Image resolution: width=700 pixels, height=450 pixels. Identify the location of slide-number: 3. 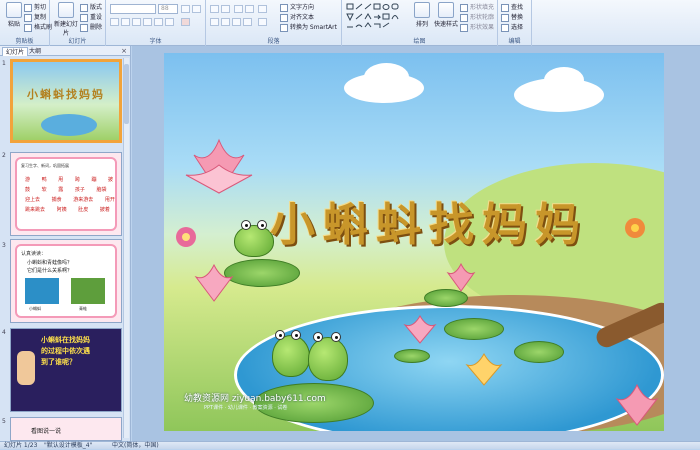
(4, 245).